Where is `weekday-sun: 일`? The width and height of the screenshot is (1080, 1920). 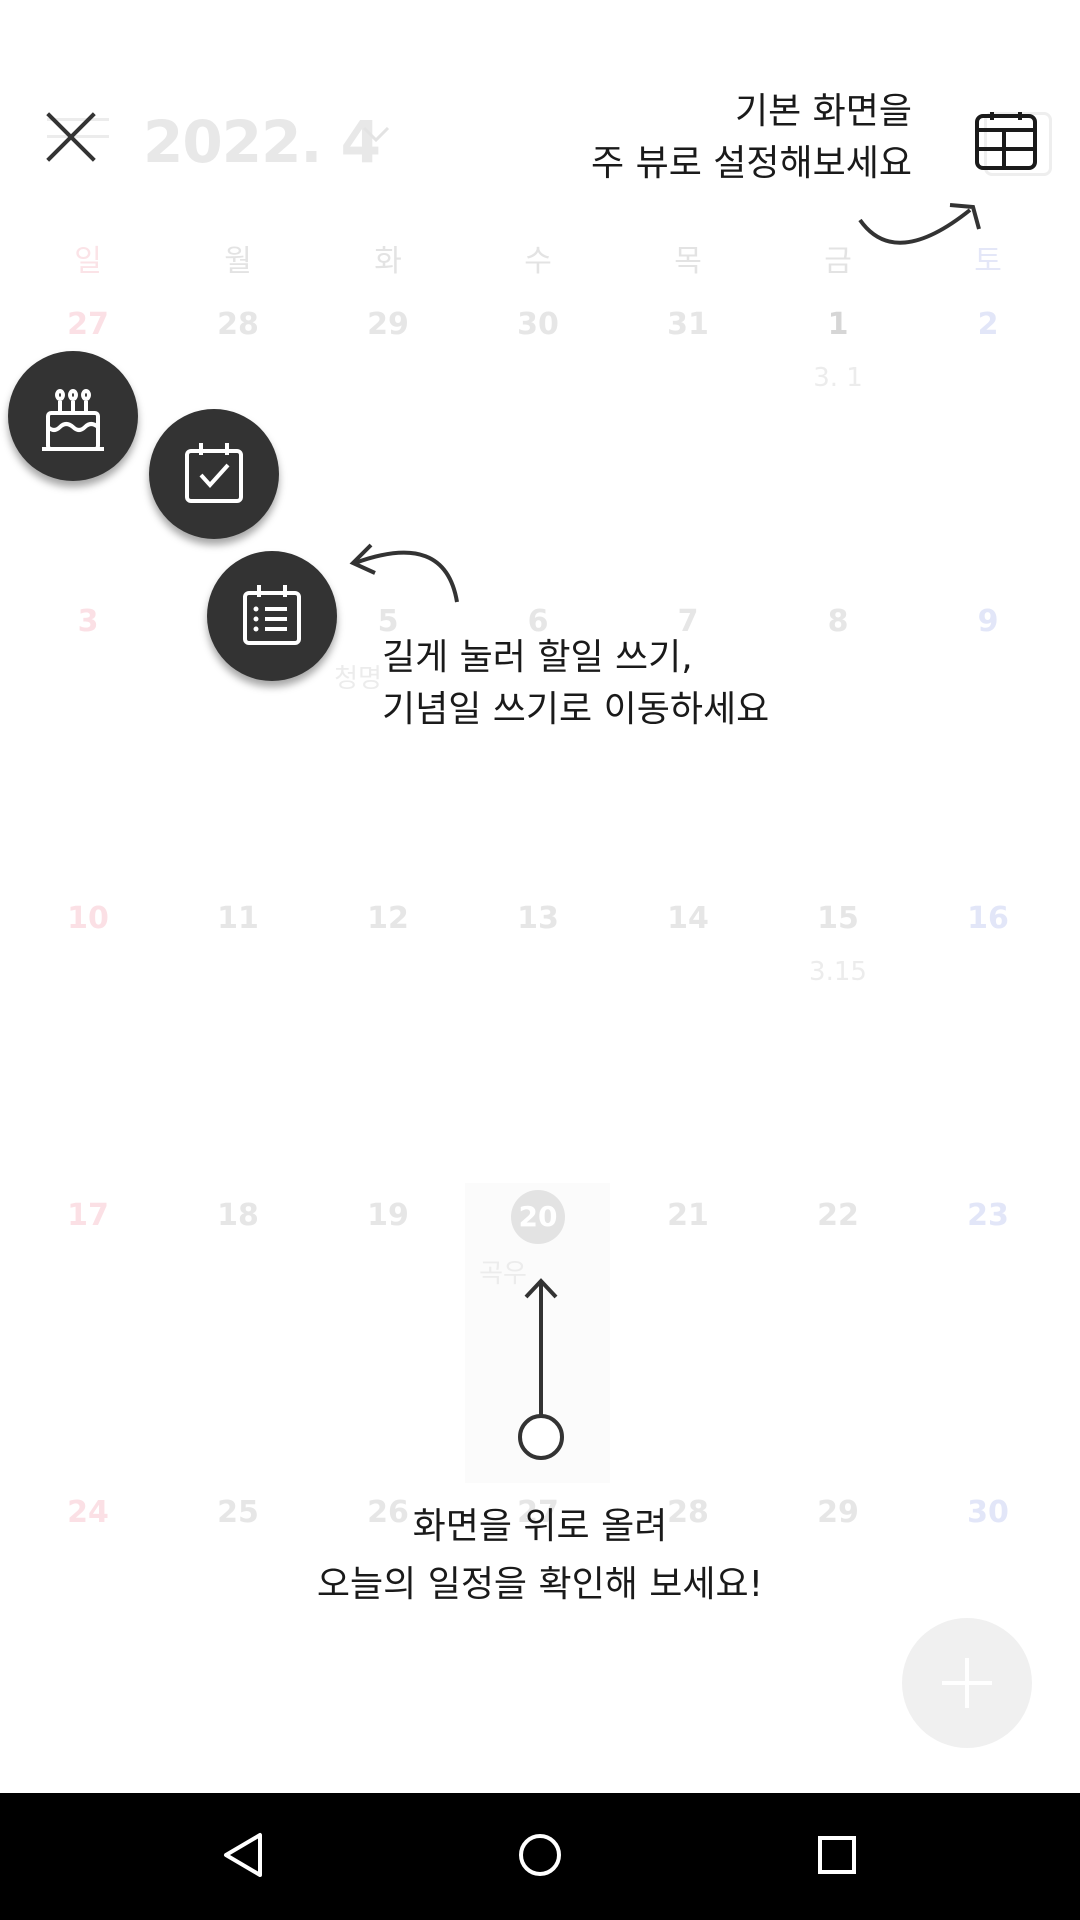
weekday-sun: 일 is located at coordinates (88, 261).